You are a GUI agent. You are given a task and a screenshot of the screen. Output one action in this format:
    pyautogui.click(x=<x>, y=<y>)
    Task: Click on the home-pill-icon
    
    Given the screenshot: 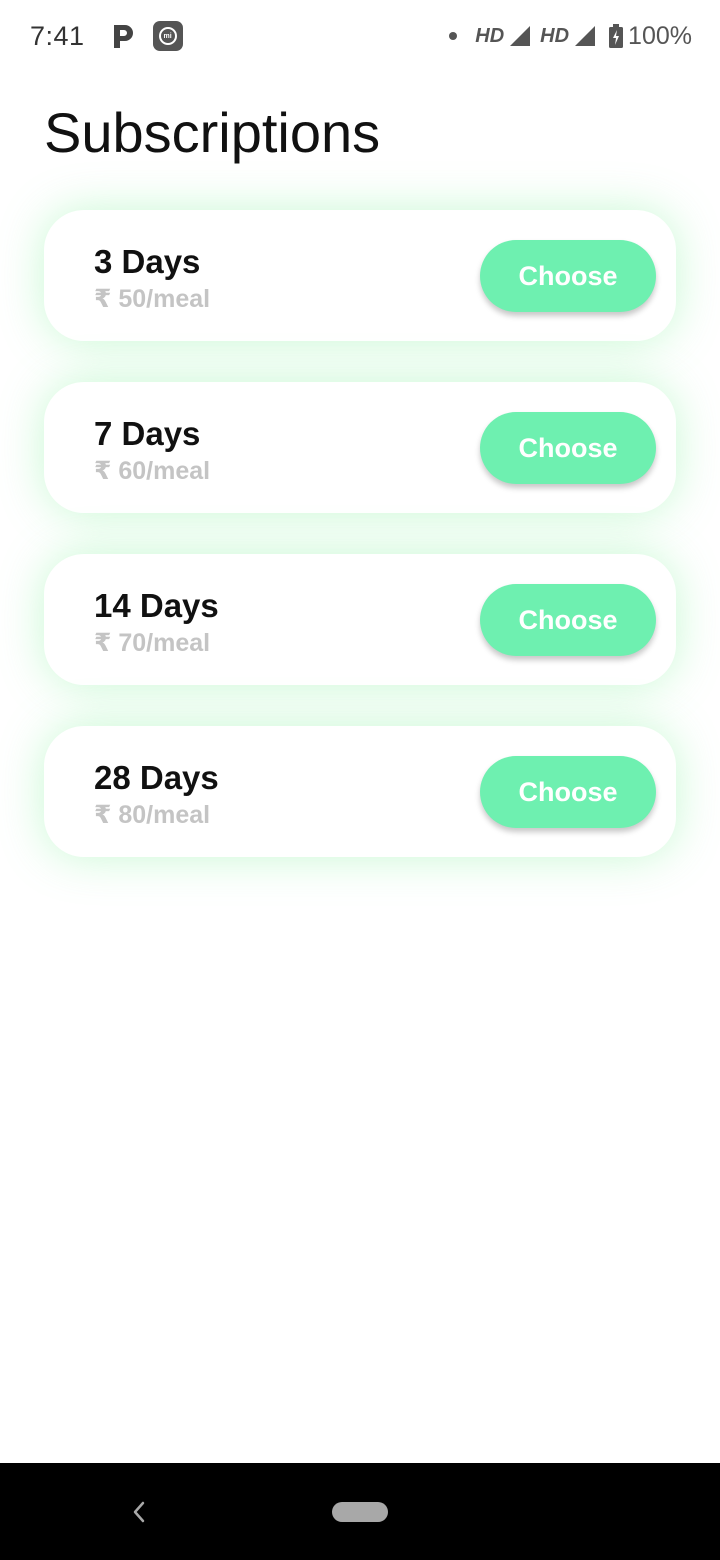 What is the action you would take?
    pyautogui.click(x=360, y=1512)
    